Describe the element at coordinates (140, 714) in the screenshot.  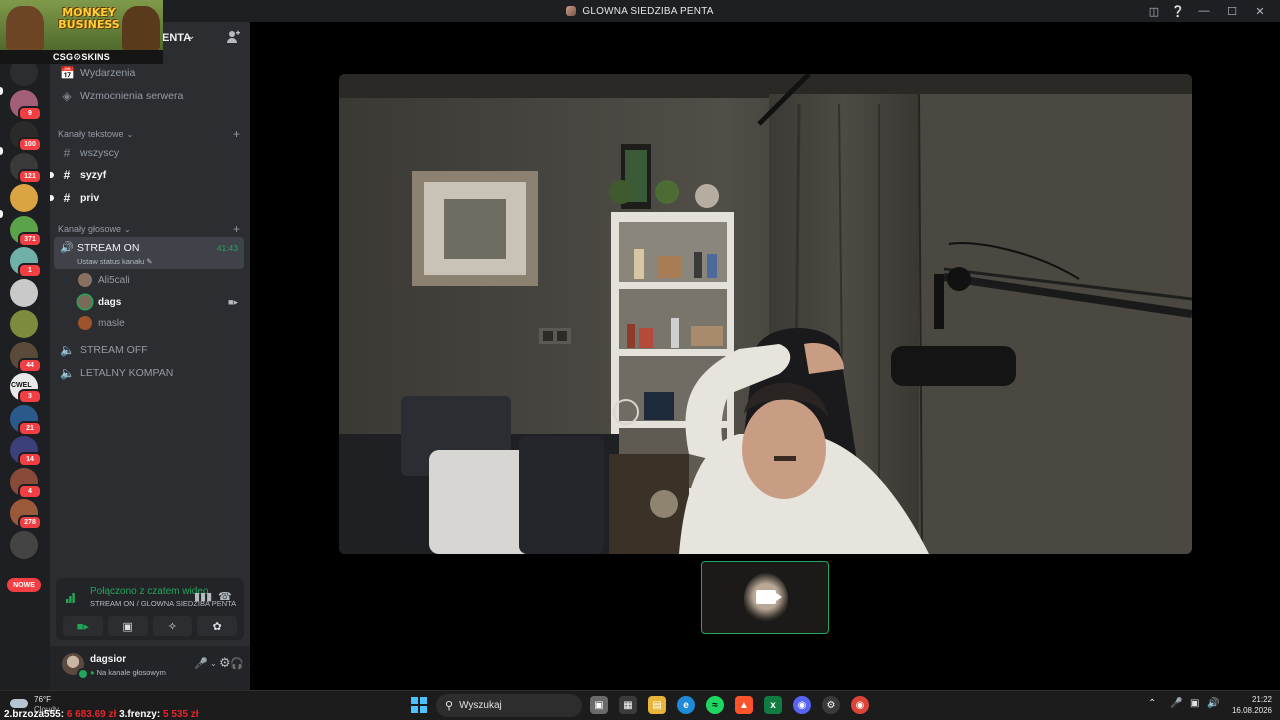
I see `ticker-entry-name: 3.frenzy:` at that location.